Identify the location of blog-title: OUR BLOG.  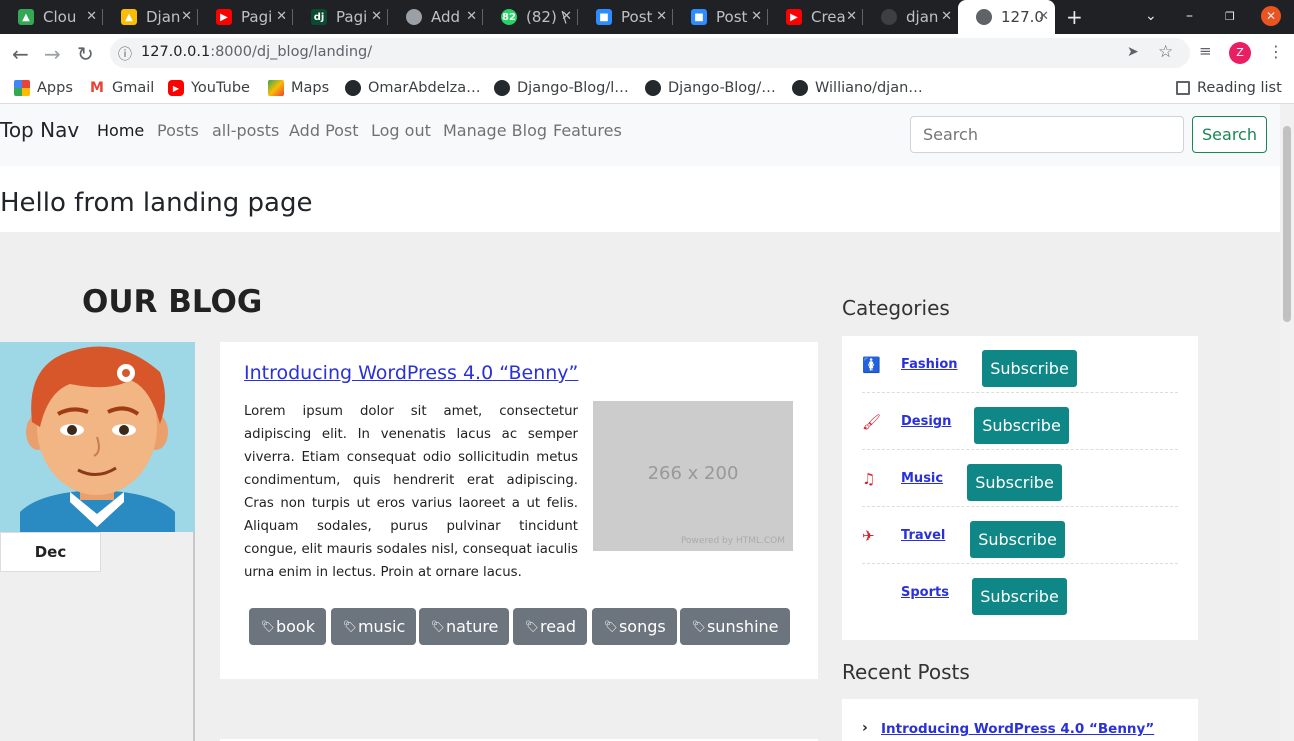
(172, 302).